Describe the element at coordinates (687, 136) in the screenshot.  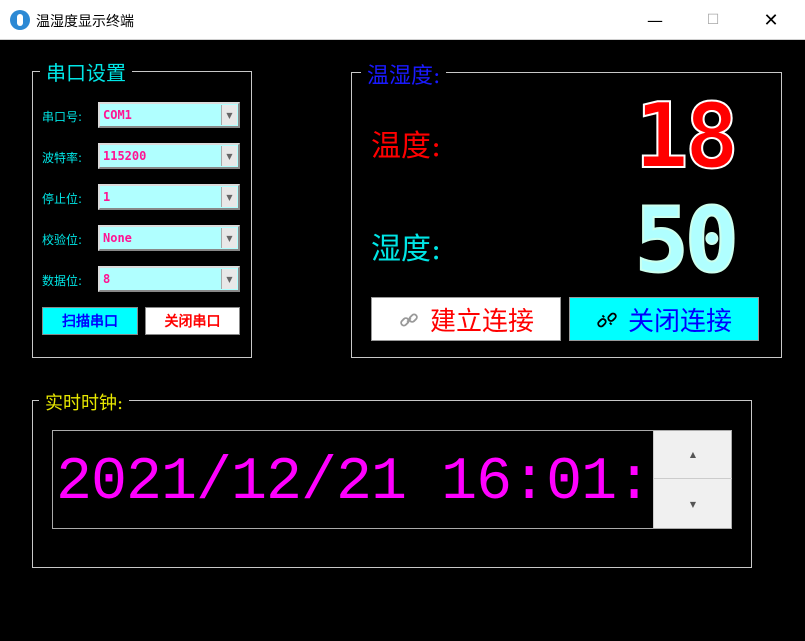
I see `temperature-value: 18` at that location.